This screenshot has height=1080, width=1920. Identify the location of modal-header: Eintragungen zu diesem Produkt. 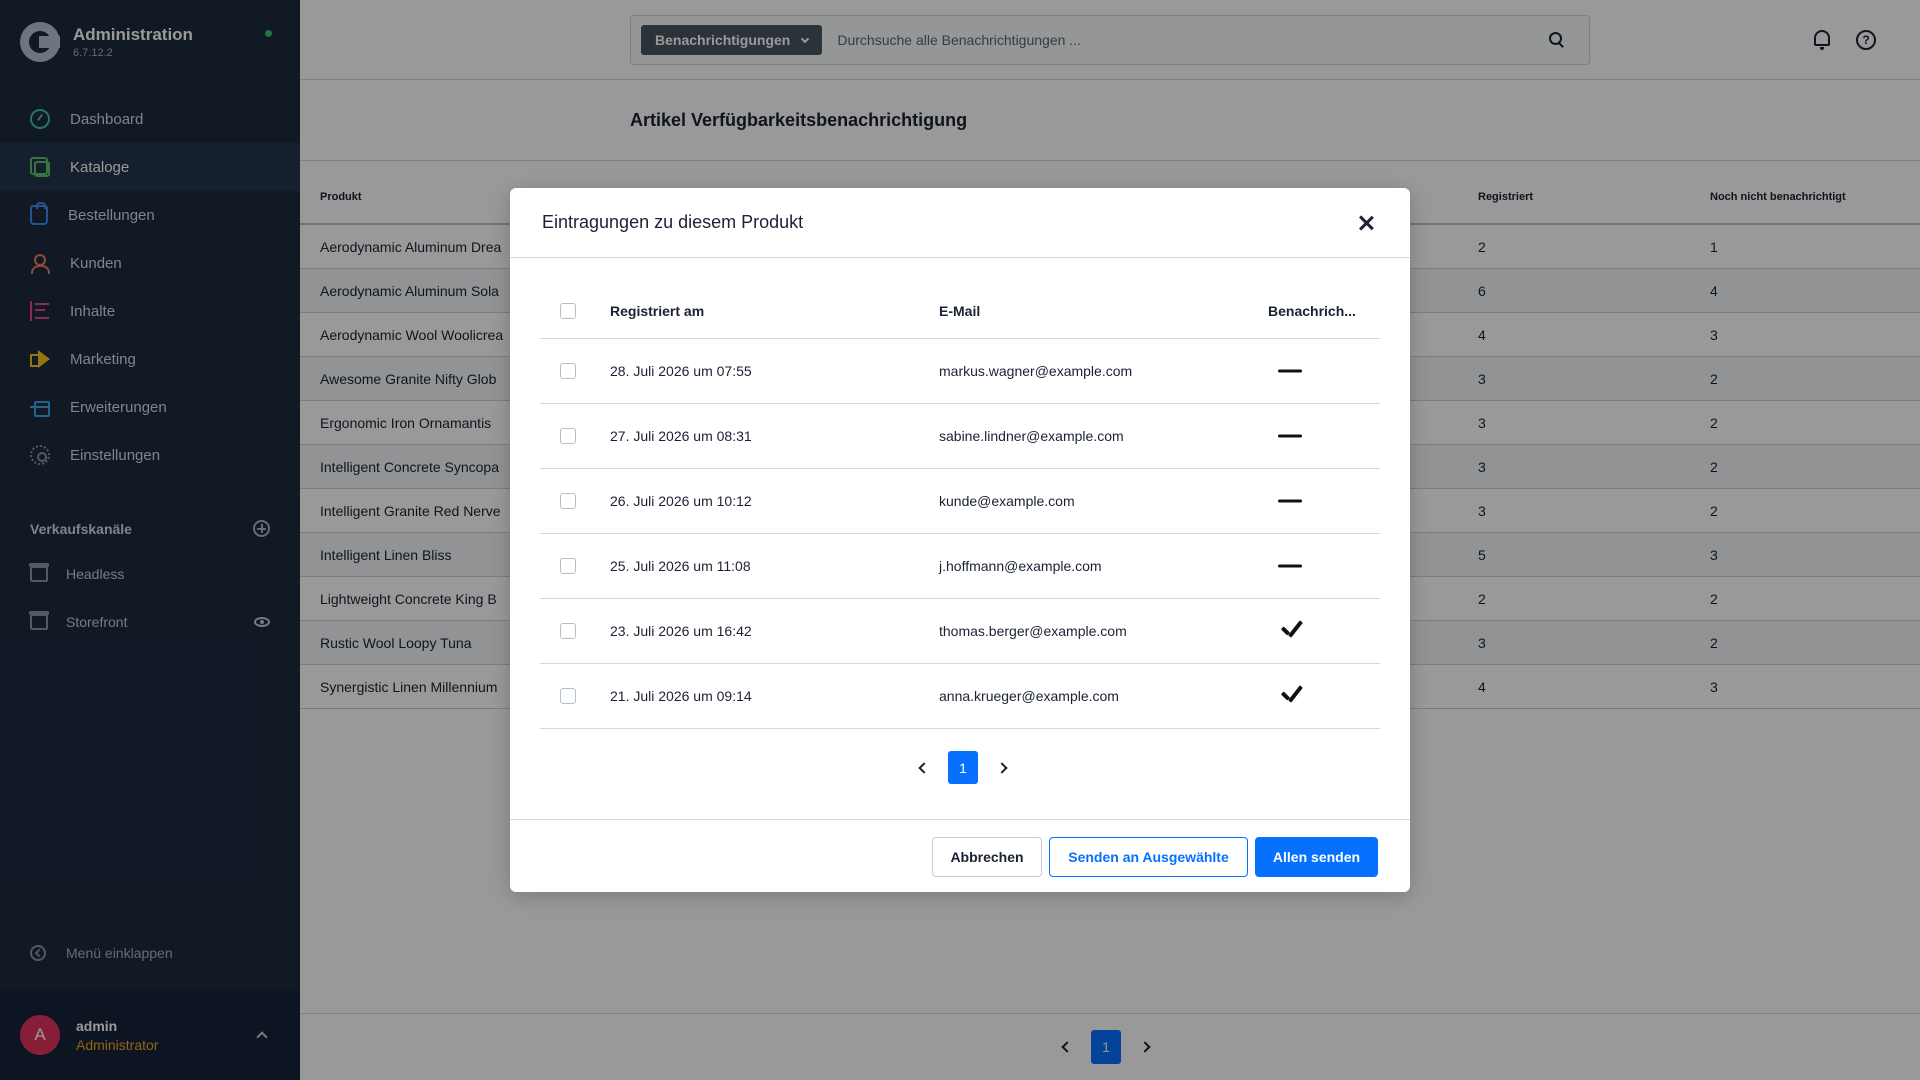
(960, 223).